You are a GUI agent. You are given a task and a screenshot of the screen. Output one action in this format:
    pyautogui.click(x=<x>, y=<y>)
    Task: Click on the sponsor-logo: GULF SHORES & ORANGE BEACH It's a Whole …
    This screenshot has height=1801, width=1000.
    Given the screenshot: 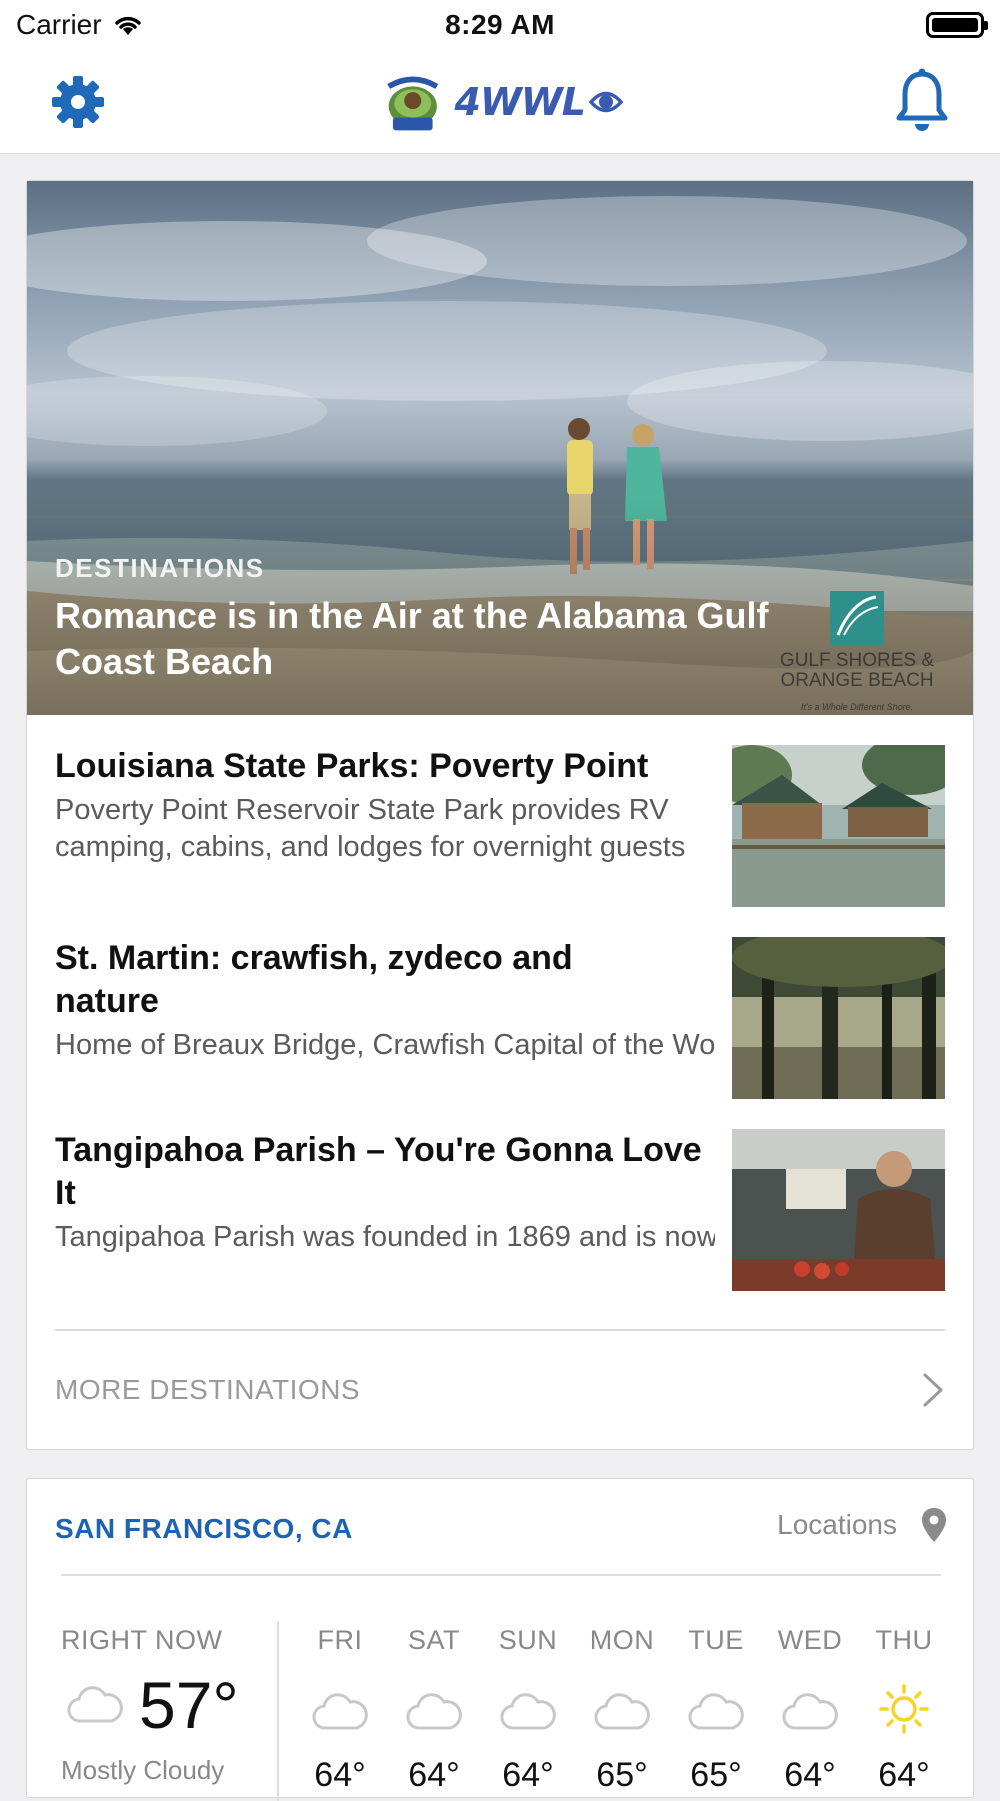 What is the action you would take?
    pyautogui.click(x=857, y=653)
    